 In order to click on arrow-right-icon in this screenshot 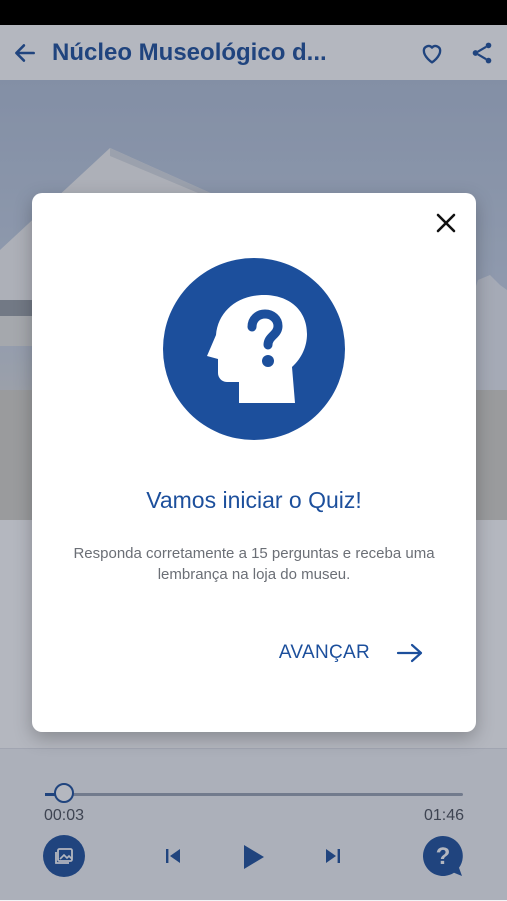, I will do `click(409, 653)`.